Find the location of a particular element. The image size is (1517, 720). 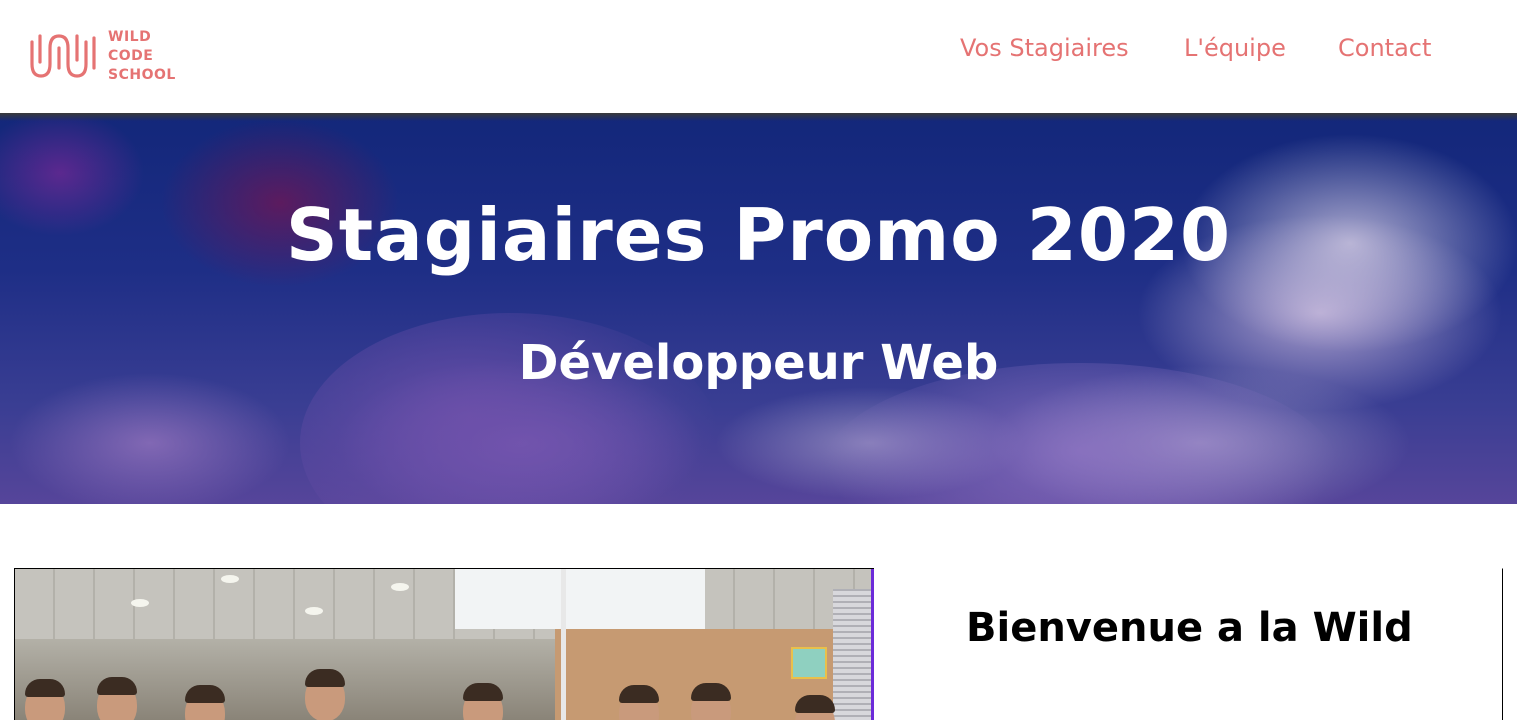

nav-link-equipe: L'équipe is located at coordinates (1235, 48).